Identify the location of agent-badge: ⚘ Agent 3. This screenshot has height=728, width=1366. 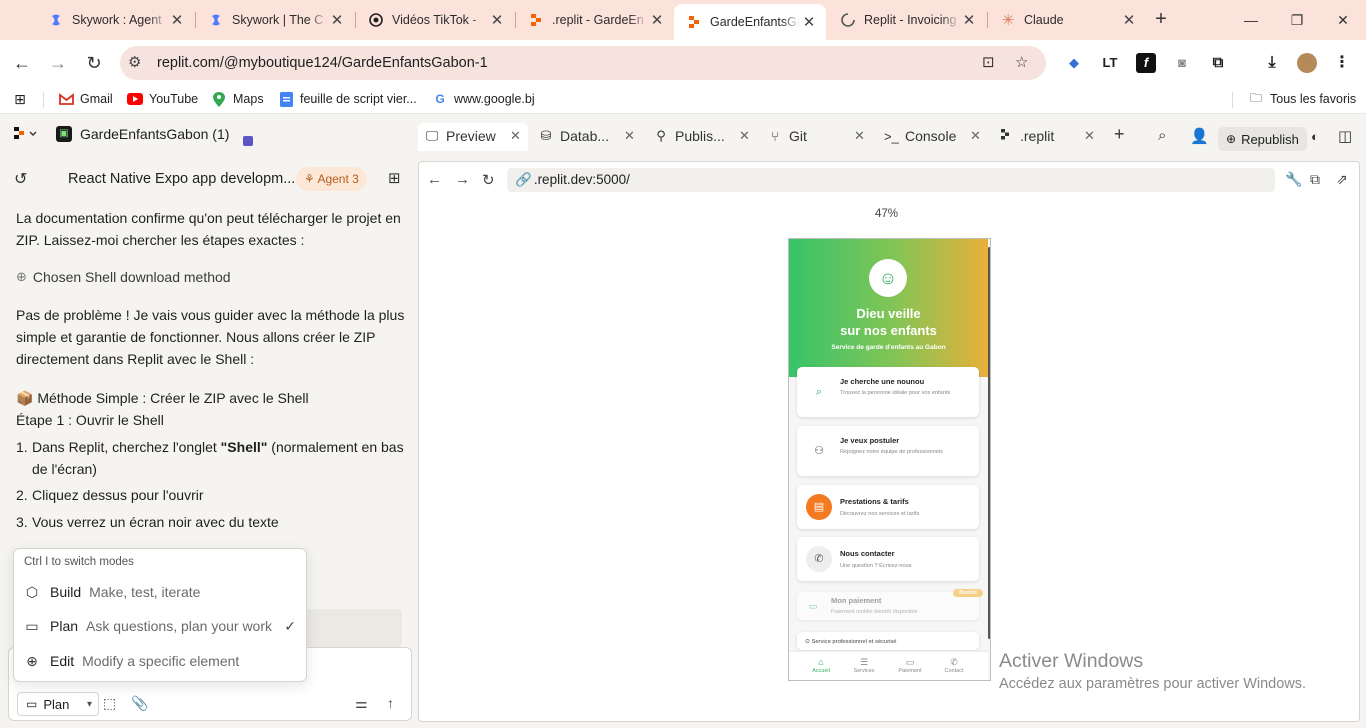
(331, 179).